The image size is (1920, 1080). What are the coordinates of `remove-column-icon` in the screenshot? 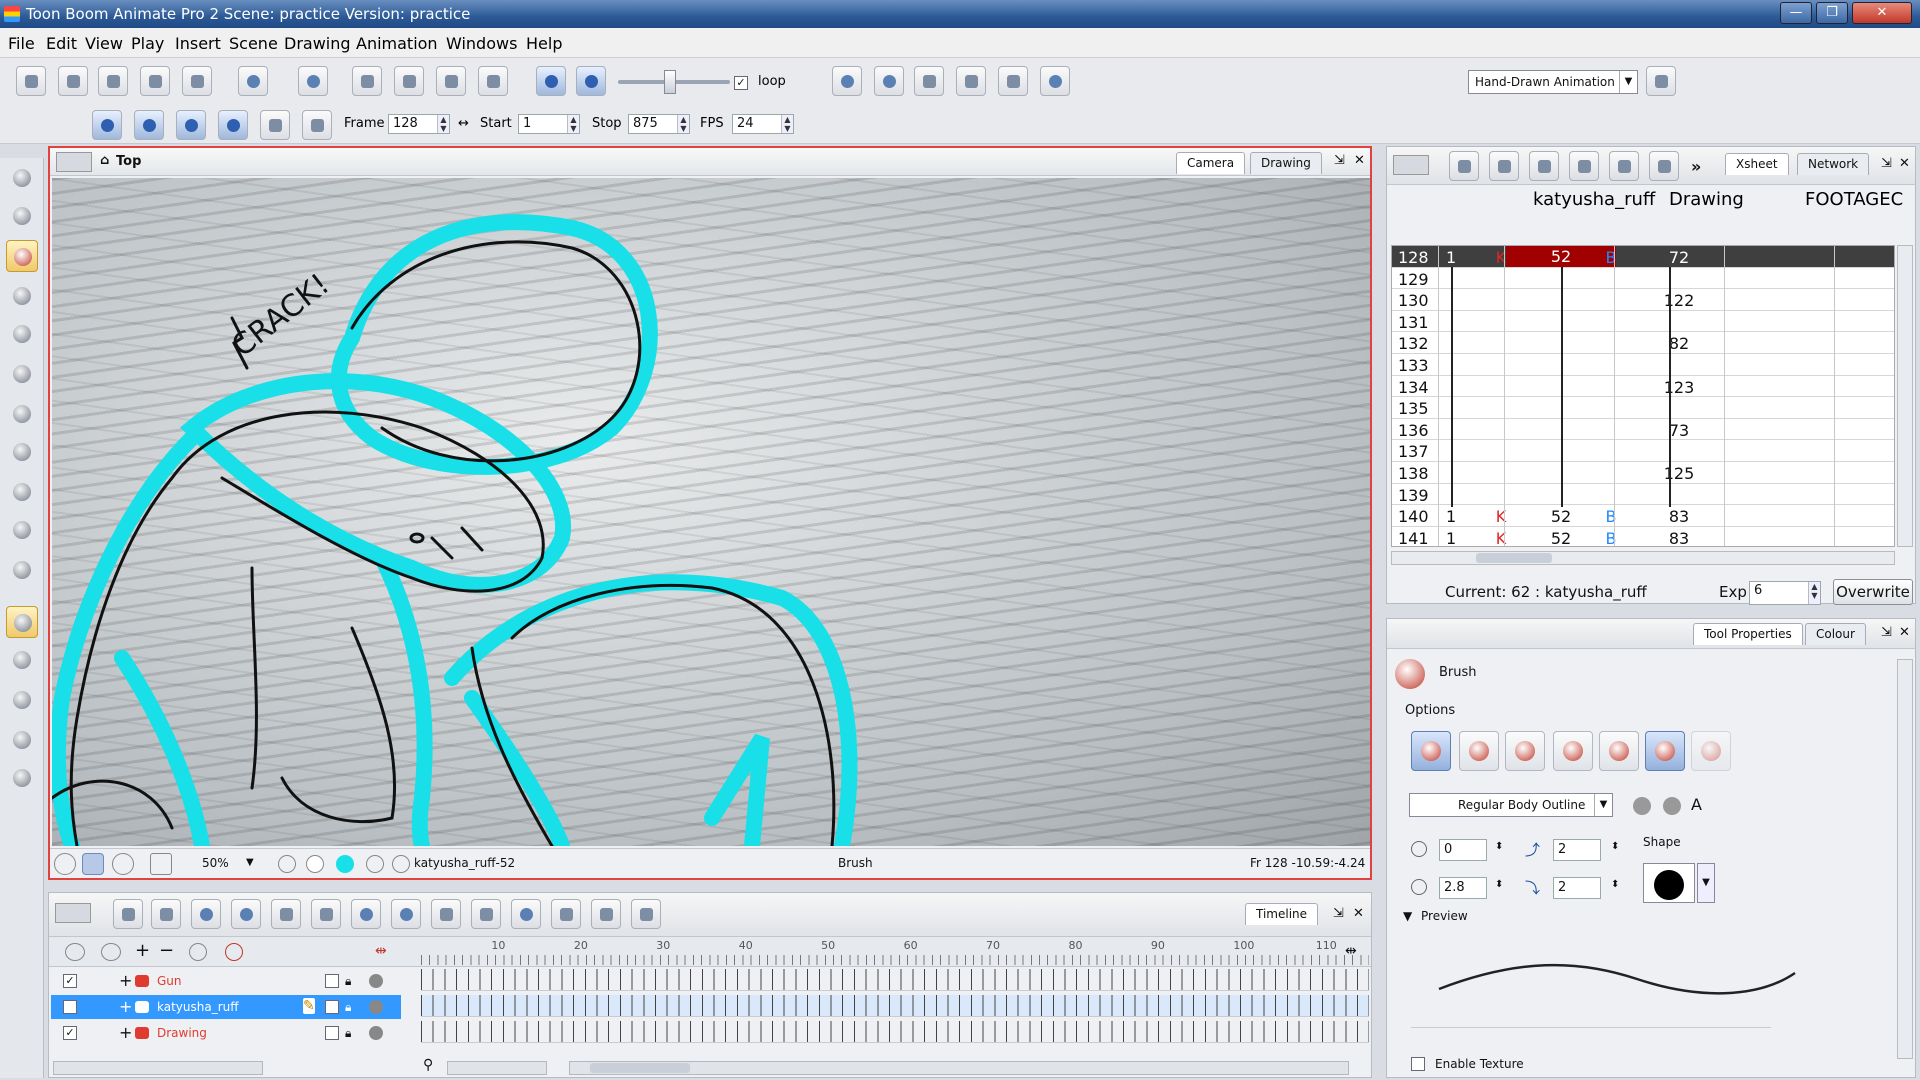 It's located at (1584, 166).